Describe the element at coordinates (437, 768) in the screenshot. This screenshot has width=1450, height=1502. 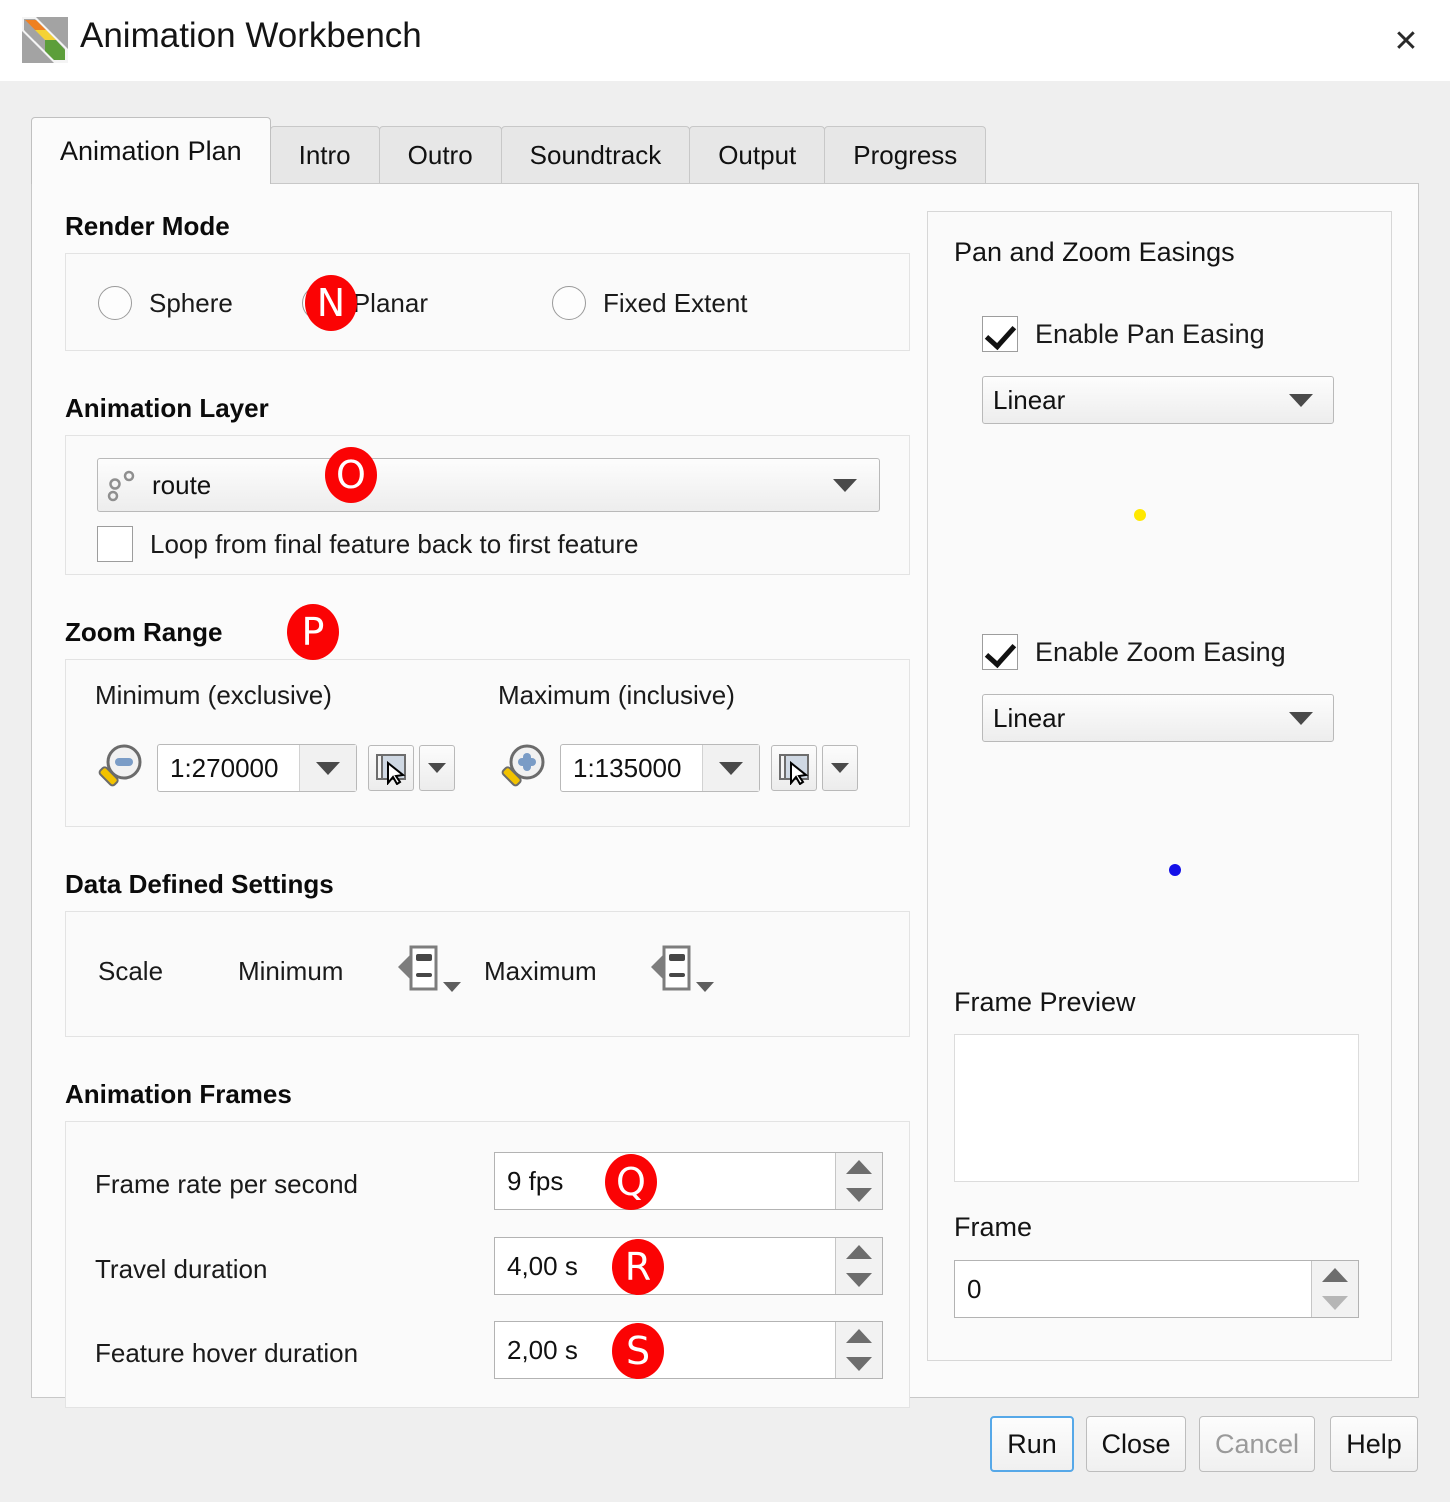
I see `zoom-min-dropdown-button` at that location.